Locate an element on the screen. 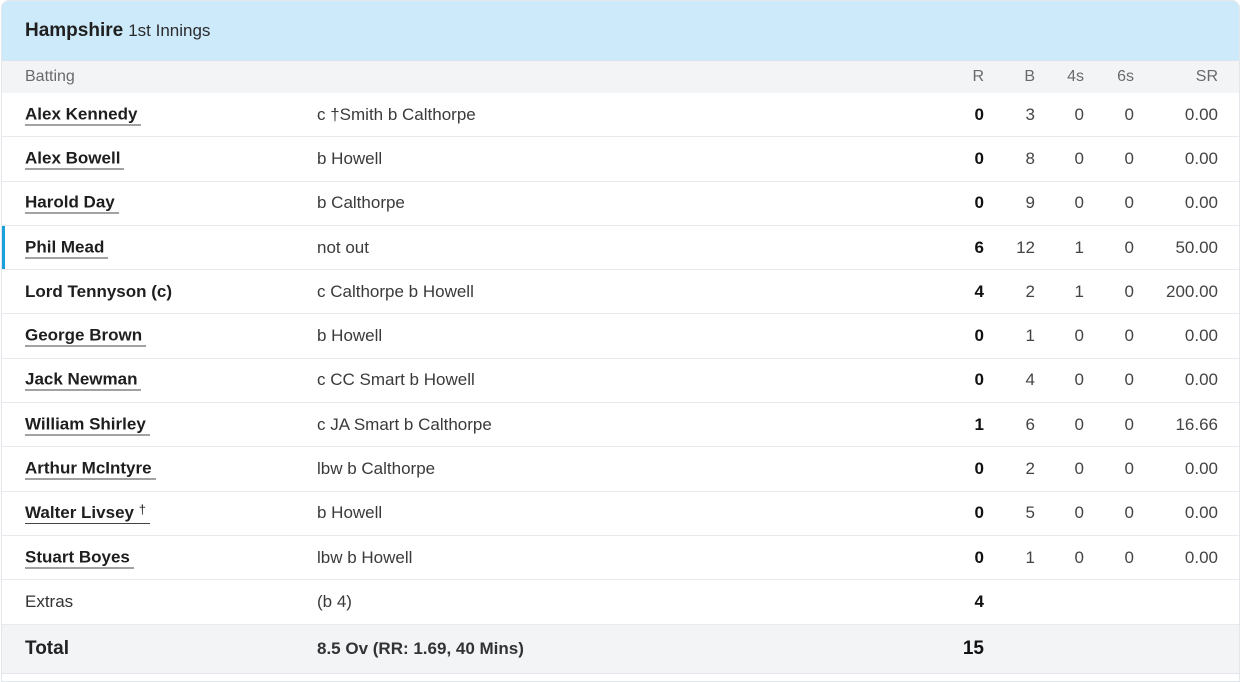 The width and height of the screenshot is (1245, 682). col-runs: R is located at coordinates (978, 76).